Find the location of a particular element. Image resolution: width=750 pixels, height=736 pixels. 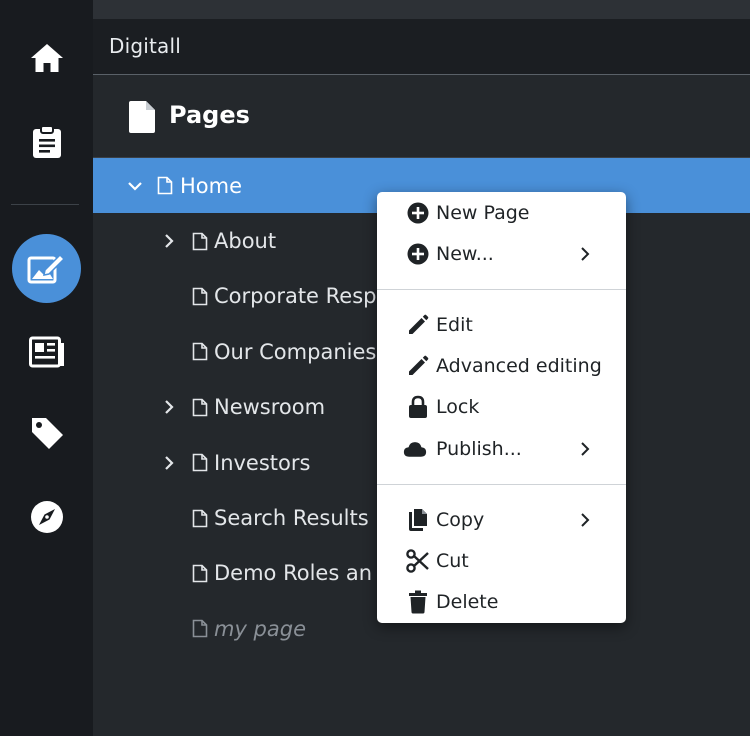

tree-item-label: Newsroom is located at coordinates (270, 407).